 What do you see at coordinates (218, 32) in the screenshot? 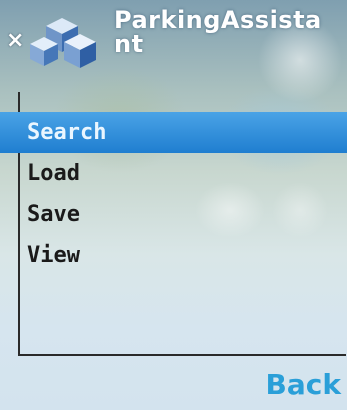
I see `app-title: ParkingAssistant` at bounding box center [218, 32].